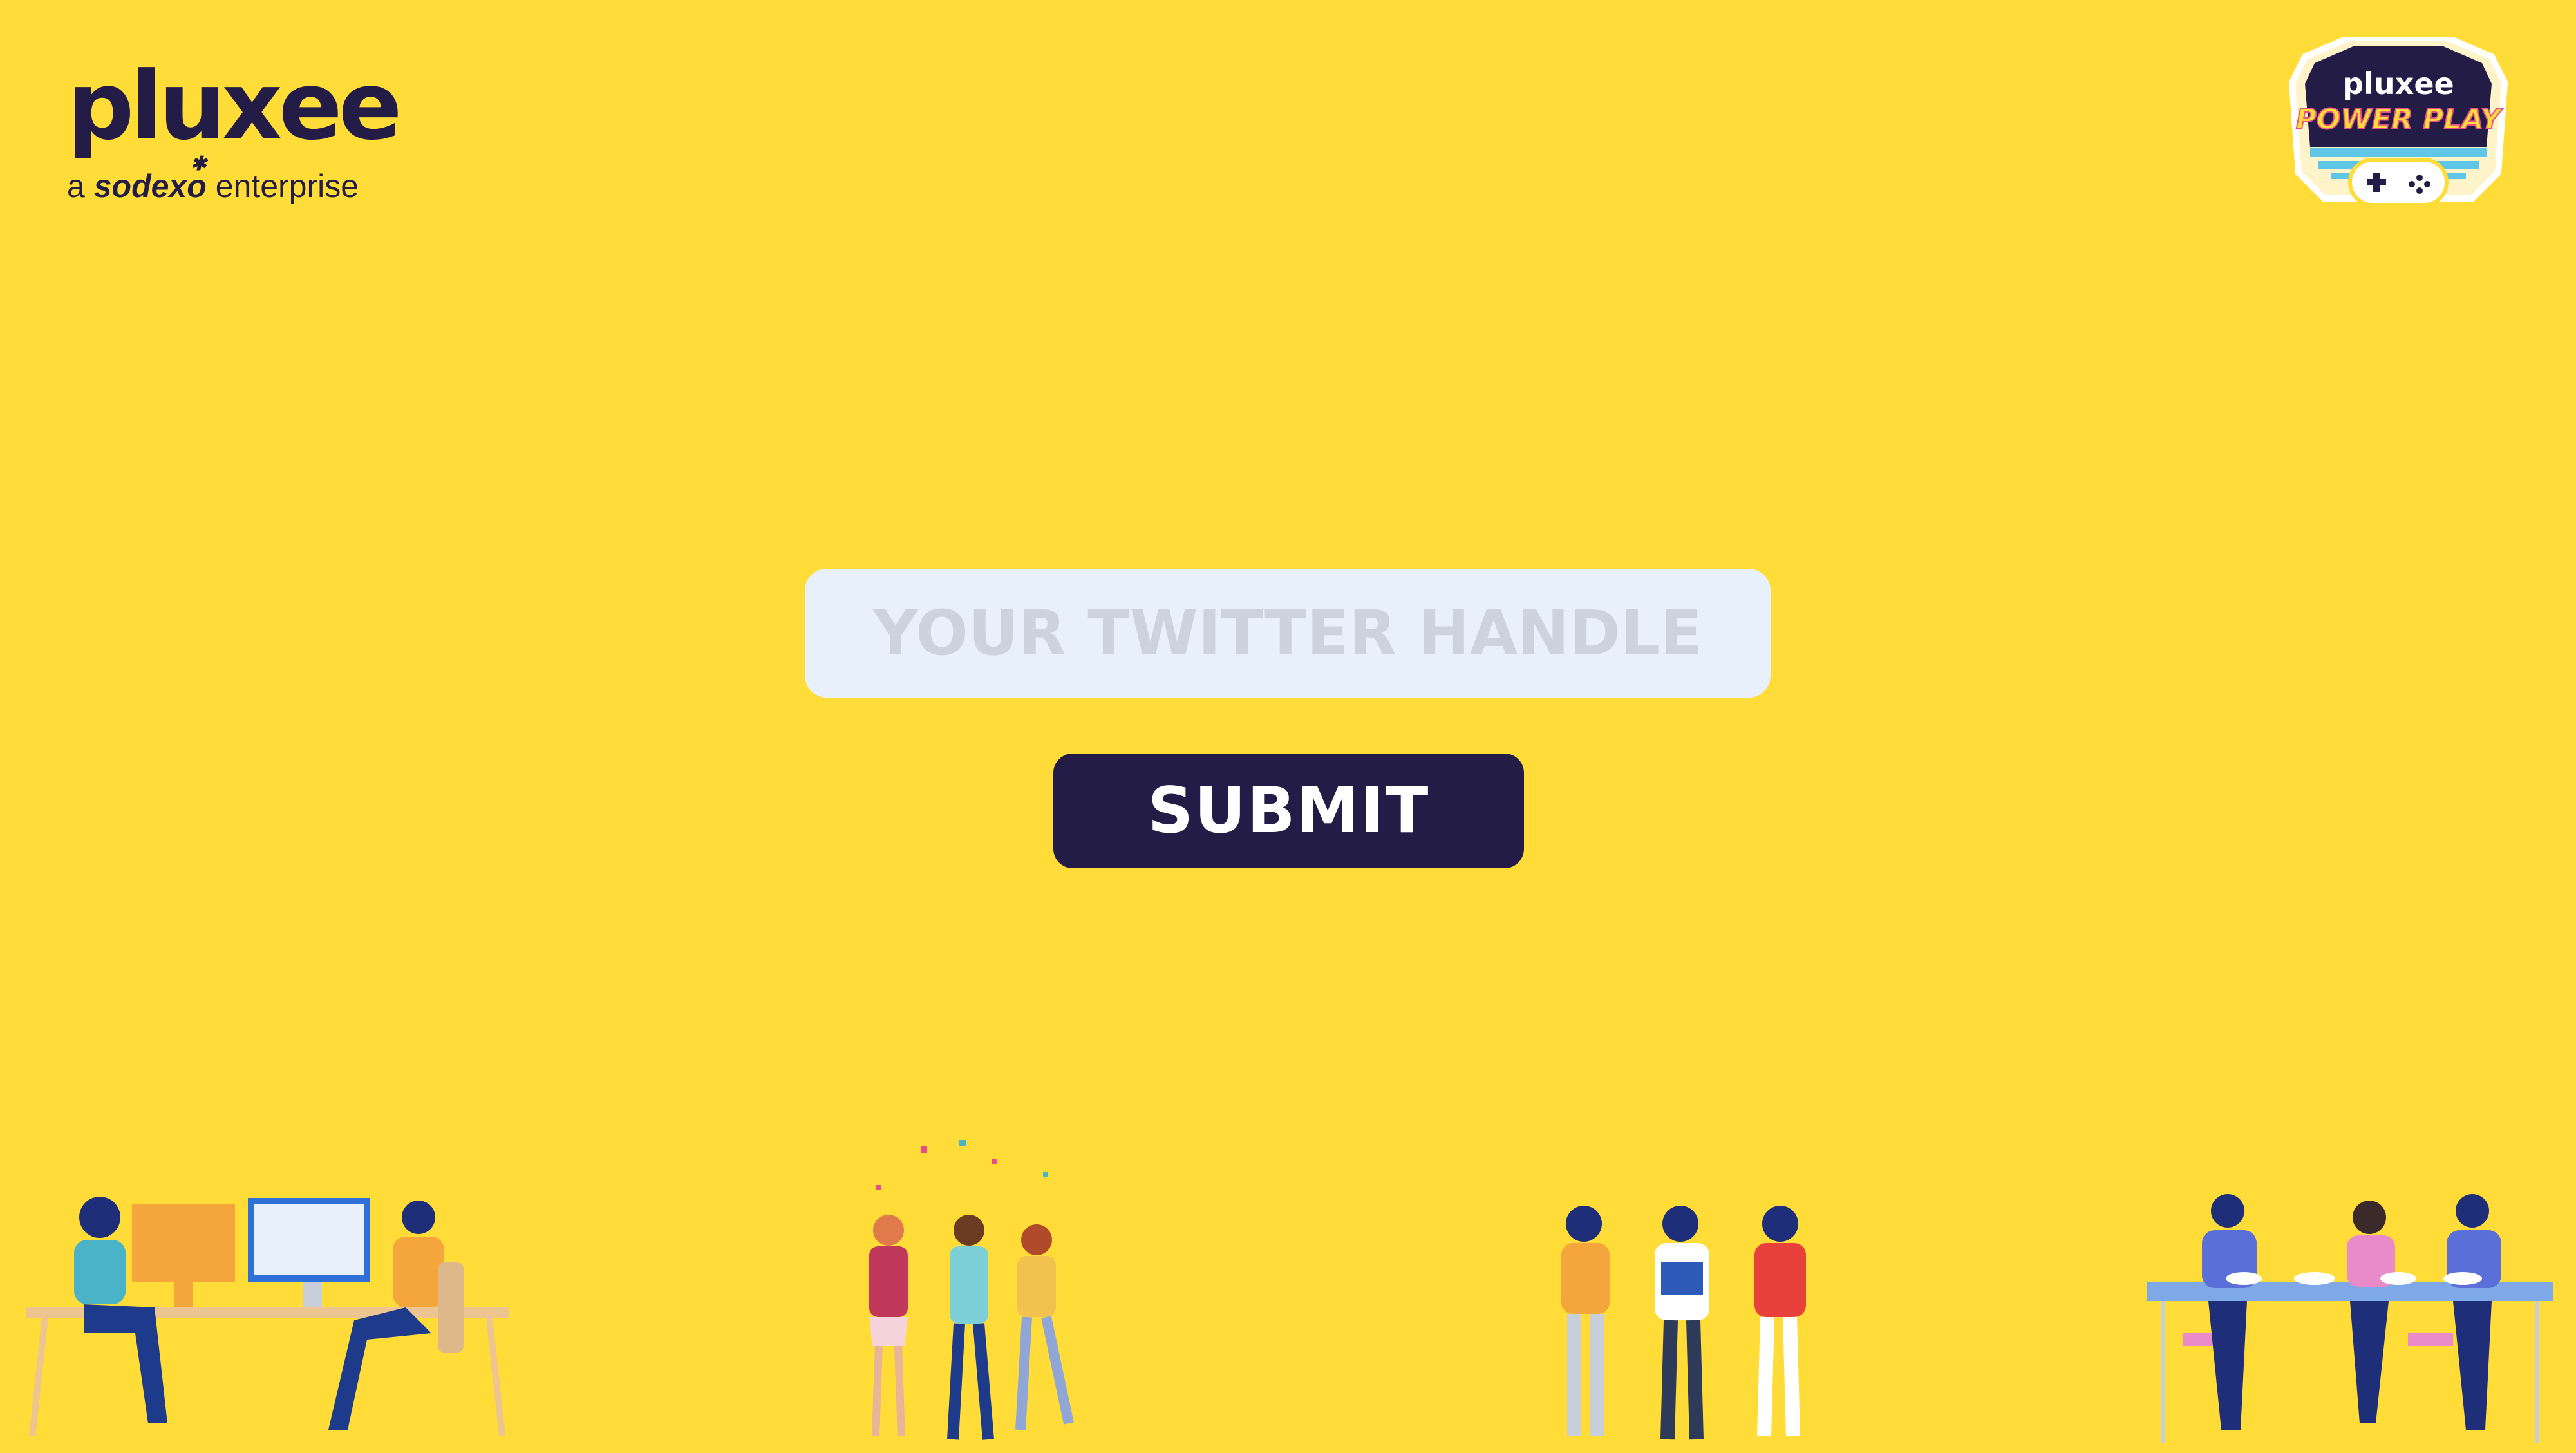 The height and width of the screenshot is (1453, 2576). Describe the element at coordinates (1288, 633) in the screenshot. I see `twitter-handle-input` at that location.